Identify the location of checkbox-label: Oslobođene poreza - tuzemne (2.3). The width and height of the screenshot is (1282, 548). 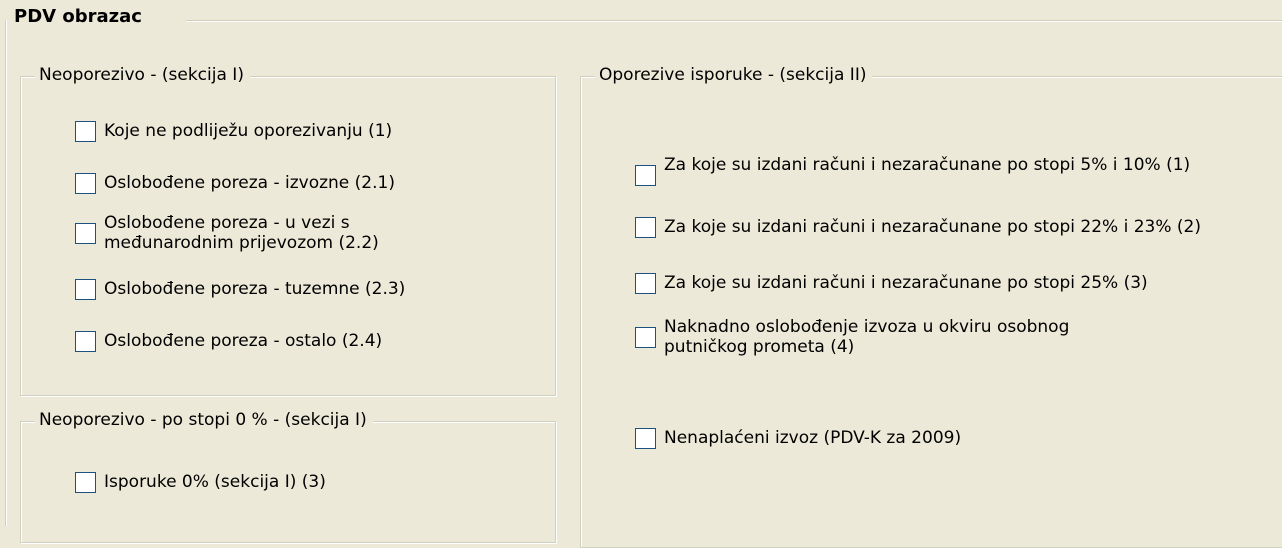
(255, 289).